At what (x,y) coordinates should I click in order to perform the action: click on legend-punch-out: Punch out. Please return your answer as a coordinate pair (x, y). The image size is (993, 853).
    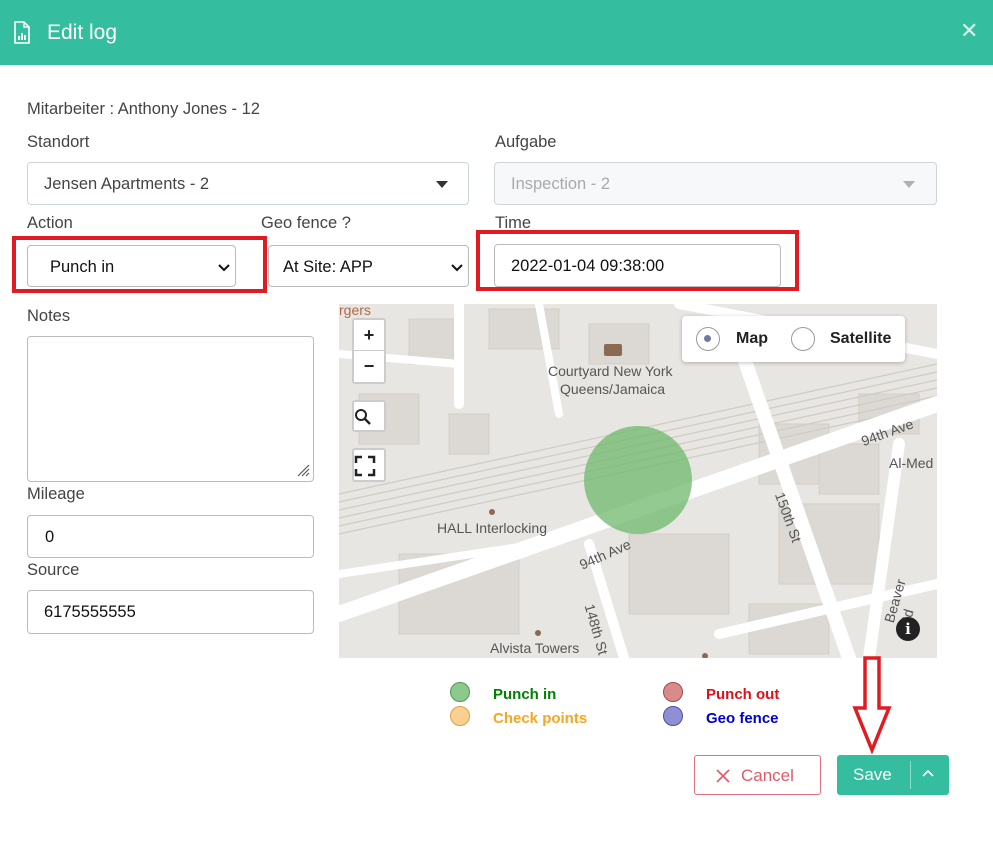
    Looking at the image, I should click on (743, 694).